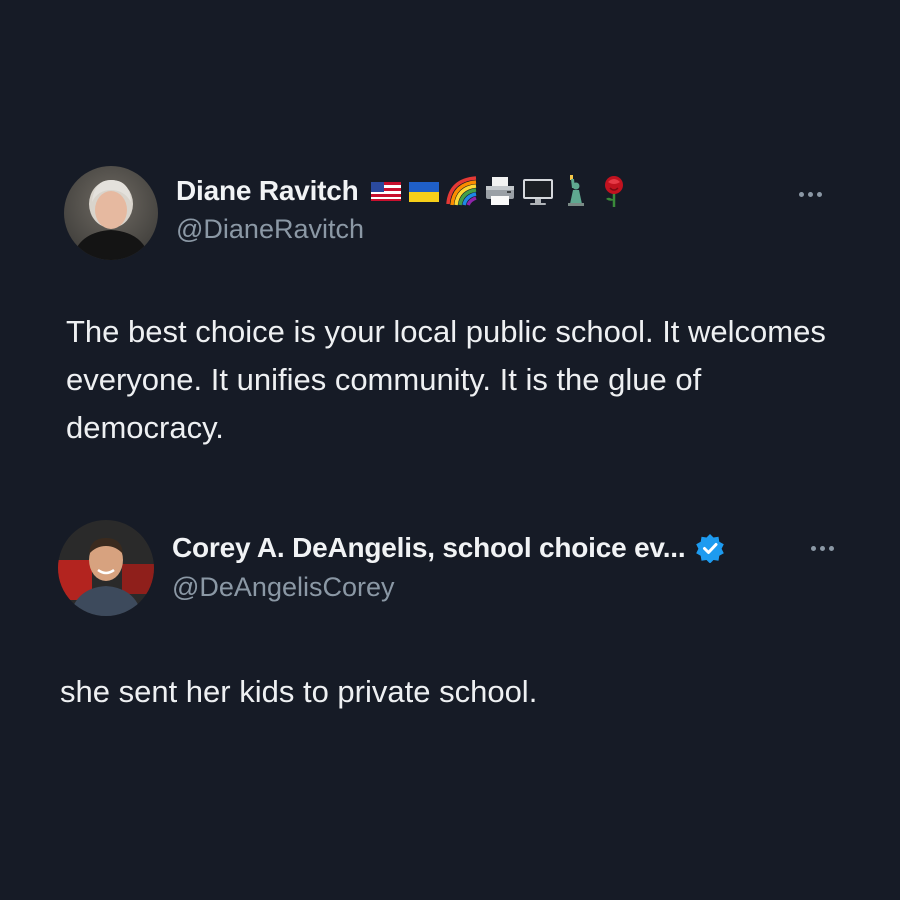 Image resolution: width=900 pixels, height=900 pixels. What do you see at coordinates (270, 229) in the screenshot?
I see `author-handle: @DianeRavitch` at bounding box center [270, 229].